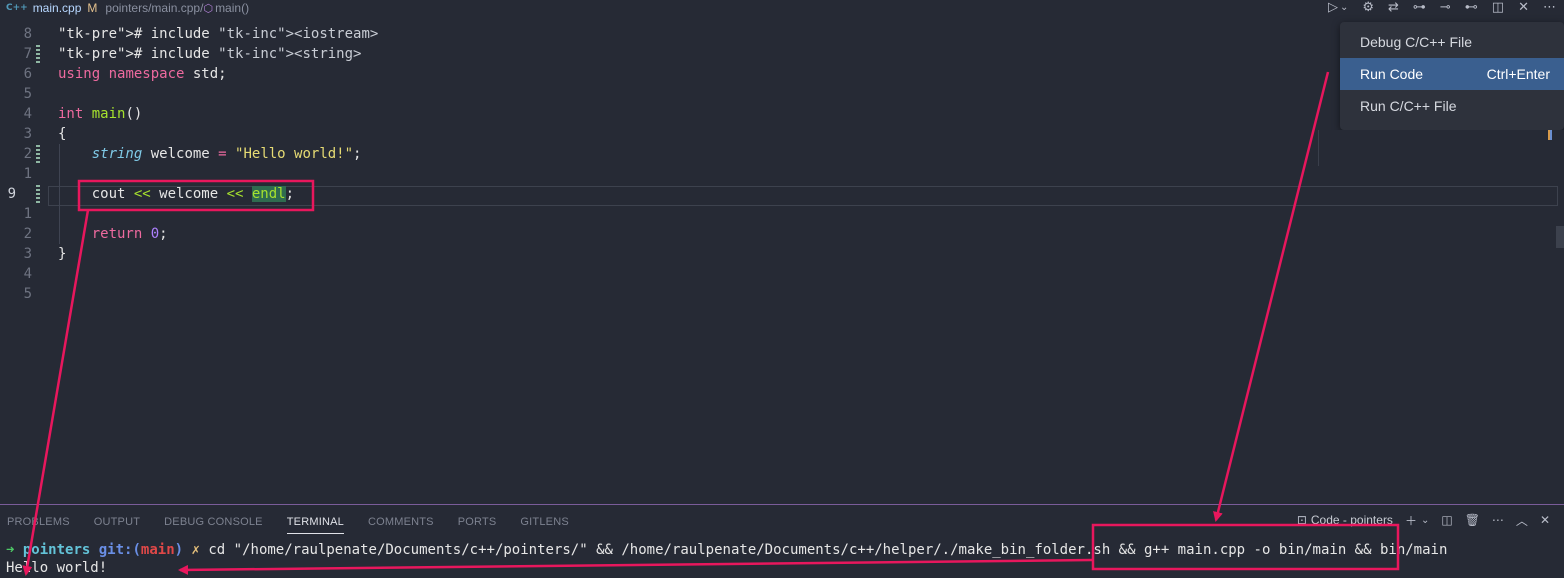  I want to click on tab-problems: PROBLEMS, so click(38, 520).